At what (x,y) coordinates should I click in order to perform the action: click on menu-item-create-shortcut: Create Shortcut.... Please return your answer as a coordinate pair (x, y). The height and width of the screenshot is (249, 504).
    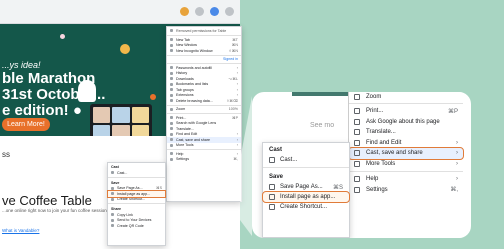
    Looking at the image, I should click on (306, 207).